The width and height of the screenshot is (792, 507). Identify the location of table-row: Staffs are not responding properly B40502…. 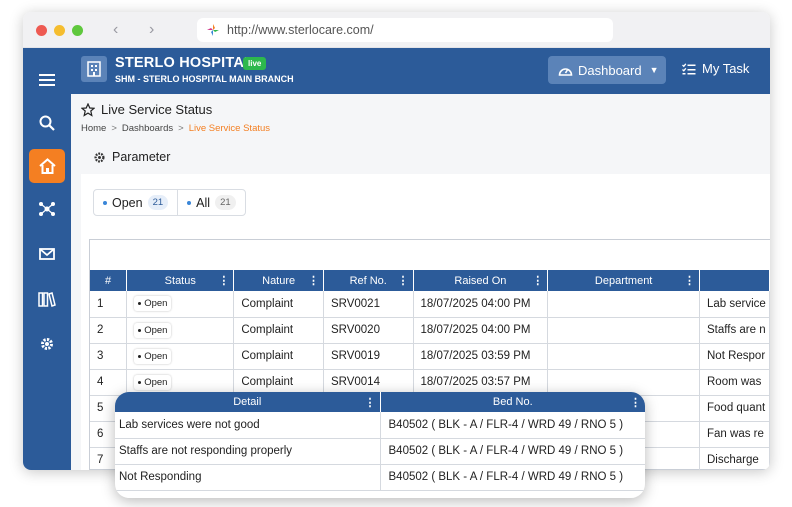
(380, 451).